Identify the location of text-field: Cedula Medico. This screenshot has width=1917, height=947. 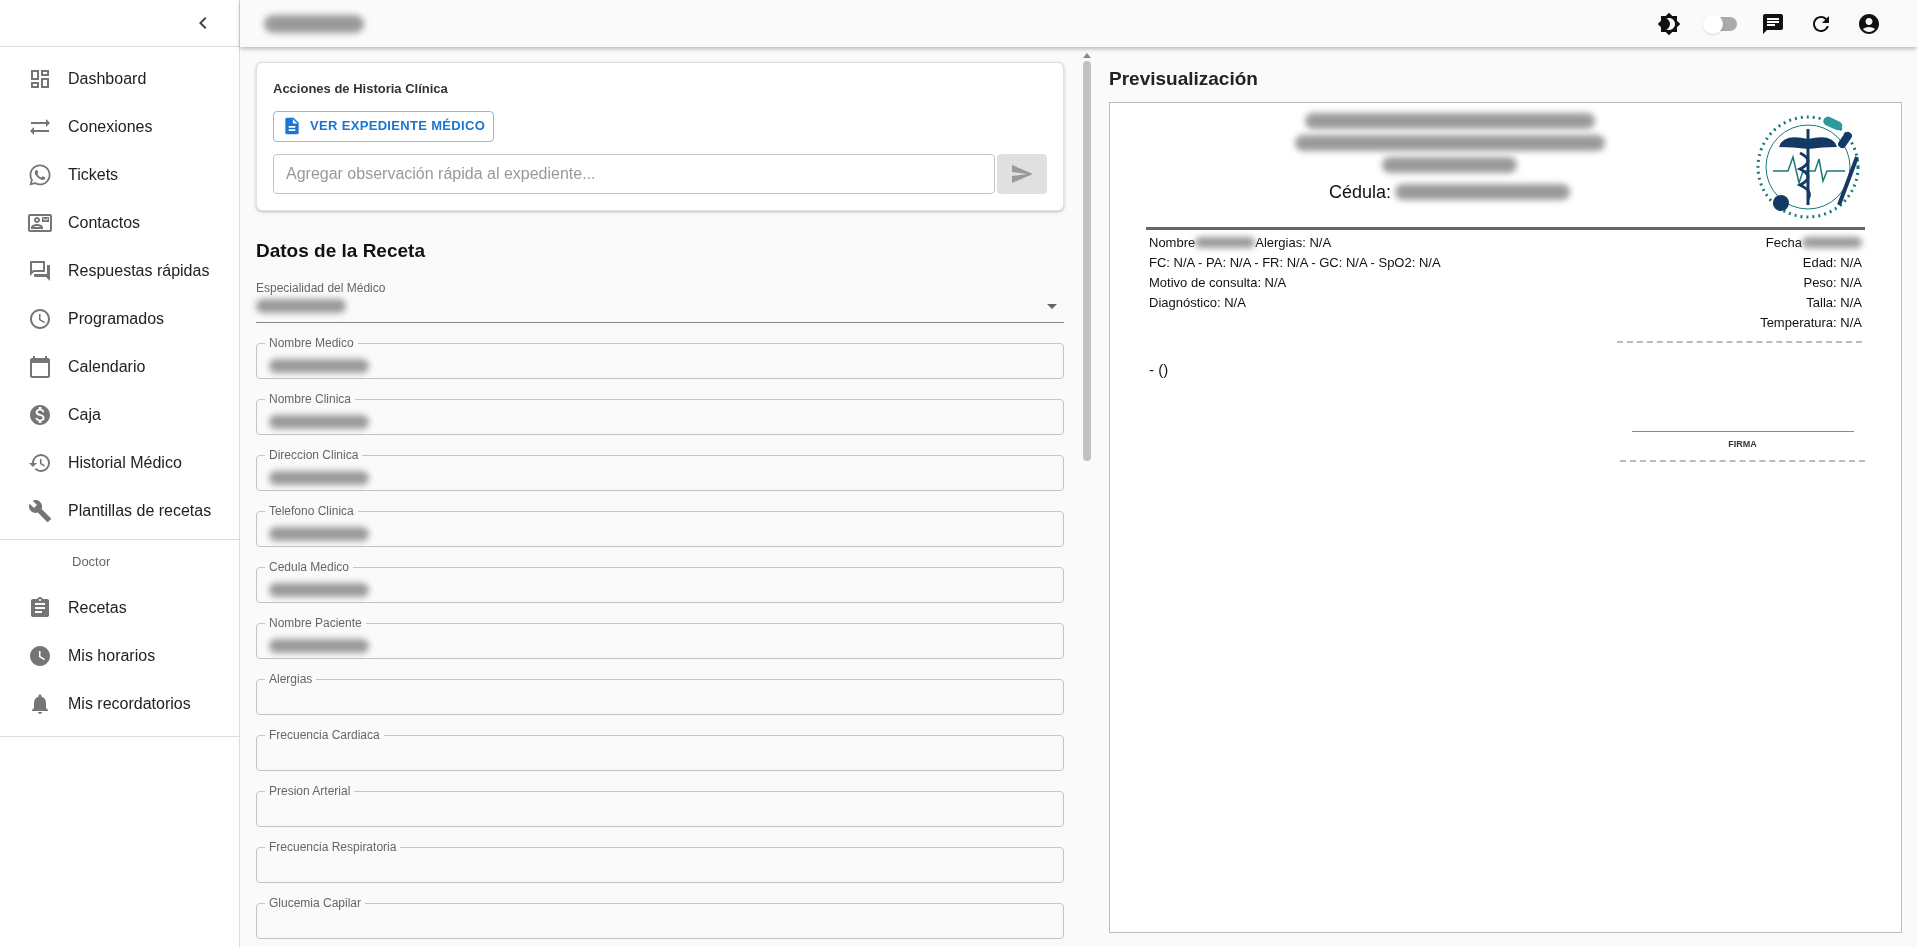
(660, 582).